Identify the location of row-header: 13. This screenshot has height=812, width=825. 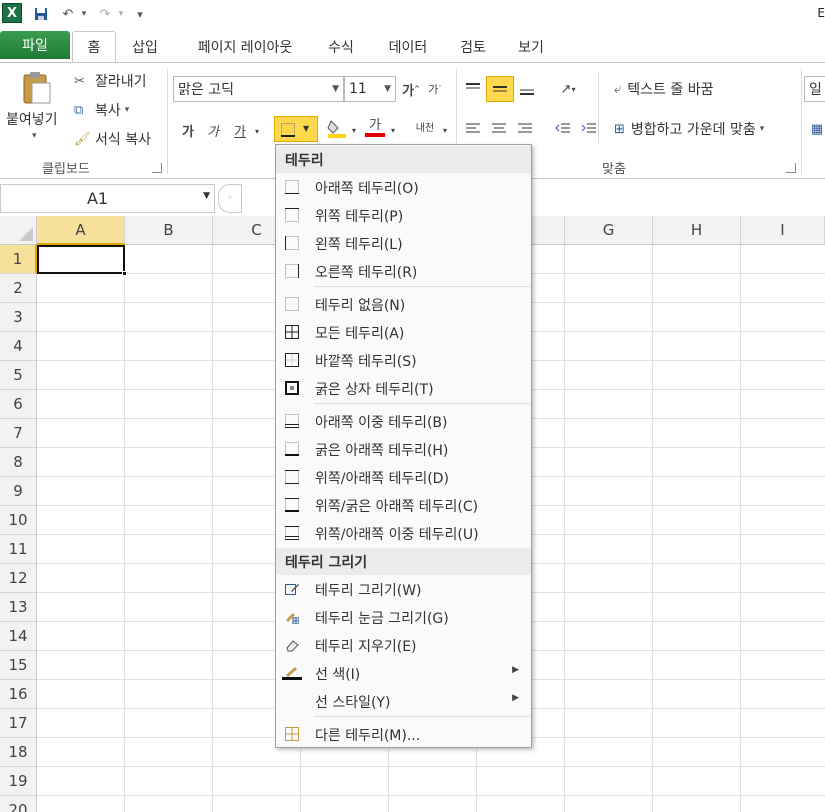
(18, 607).